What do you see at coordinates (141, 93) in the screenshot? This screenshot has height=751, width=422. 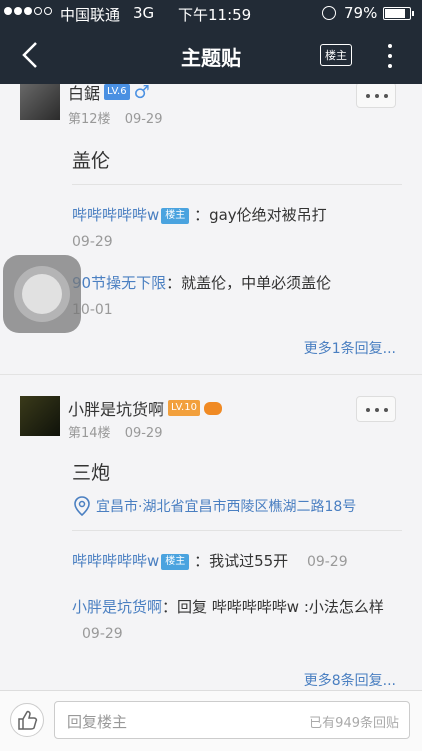 I see `male-icon: ♂` at bounding box center [141, 93].